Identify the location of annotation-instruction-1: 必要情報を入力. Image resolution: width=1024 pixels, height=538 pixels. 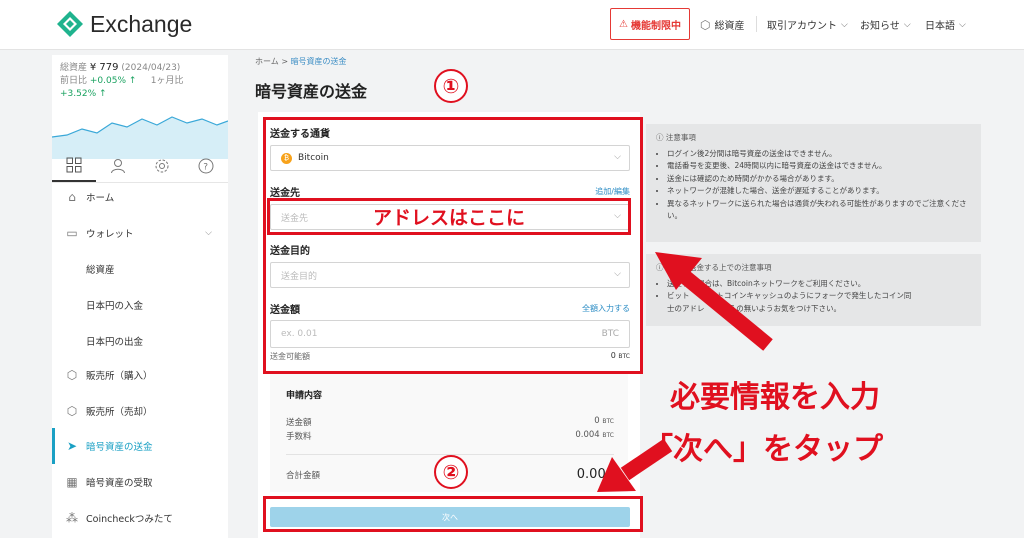
(775, 397).